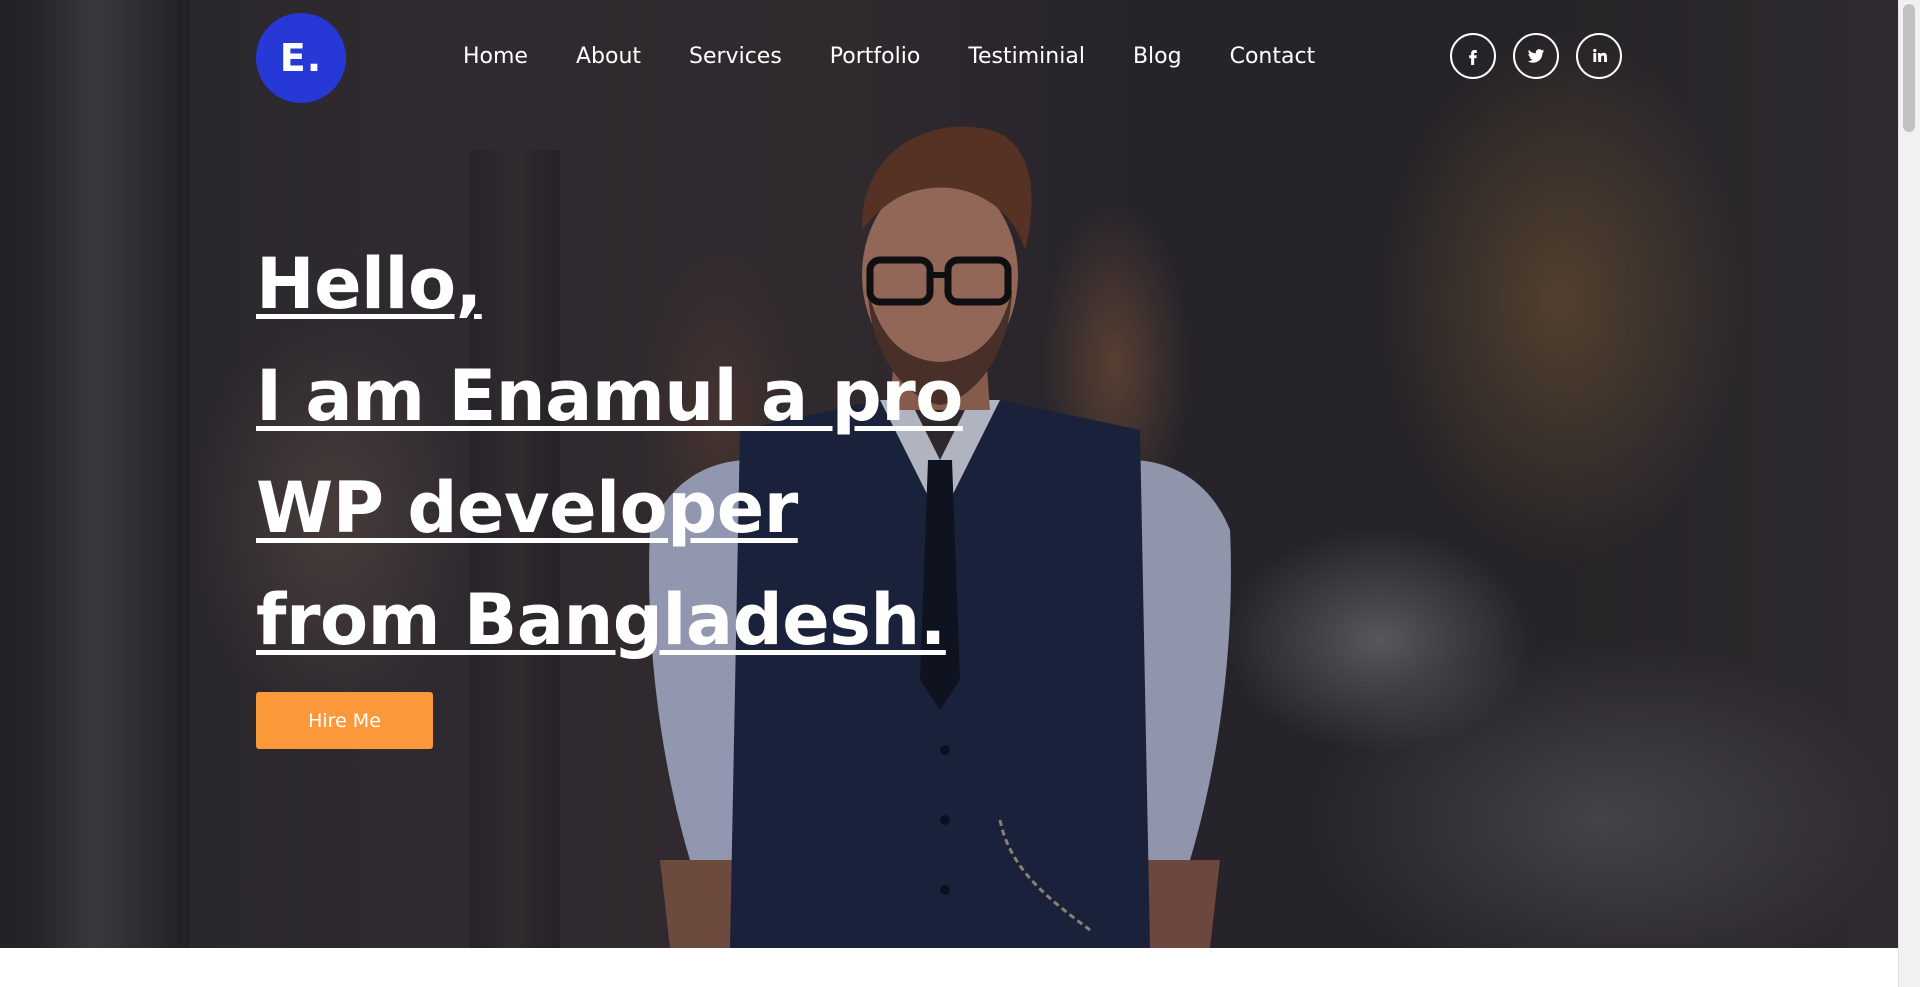 The height and width of the screenshot is (987, 1920). I want to click on headline-line-2: I am Enamul a pro, so click(609, 396).